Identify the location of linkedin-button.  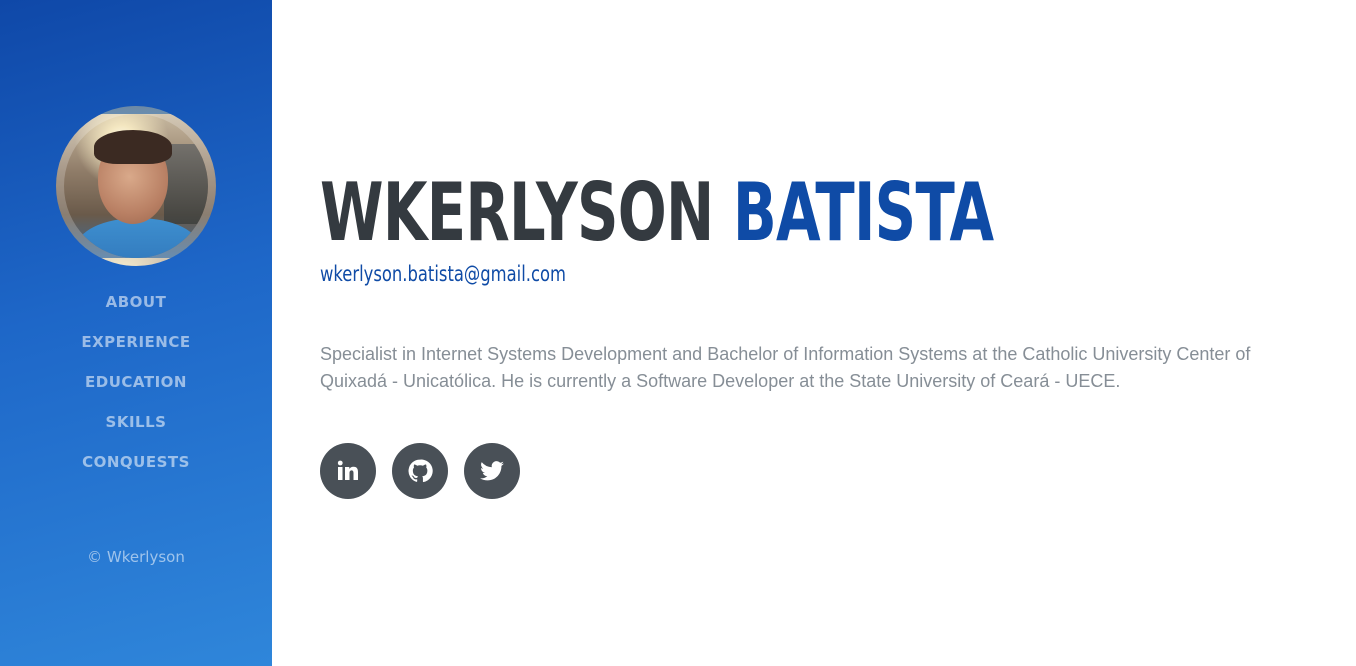
(348, 471).